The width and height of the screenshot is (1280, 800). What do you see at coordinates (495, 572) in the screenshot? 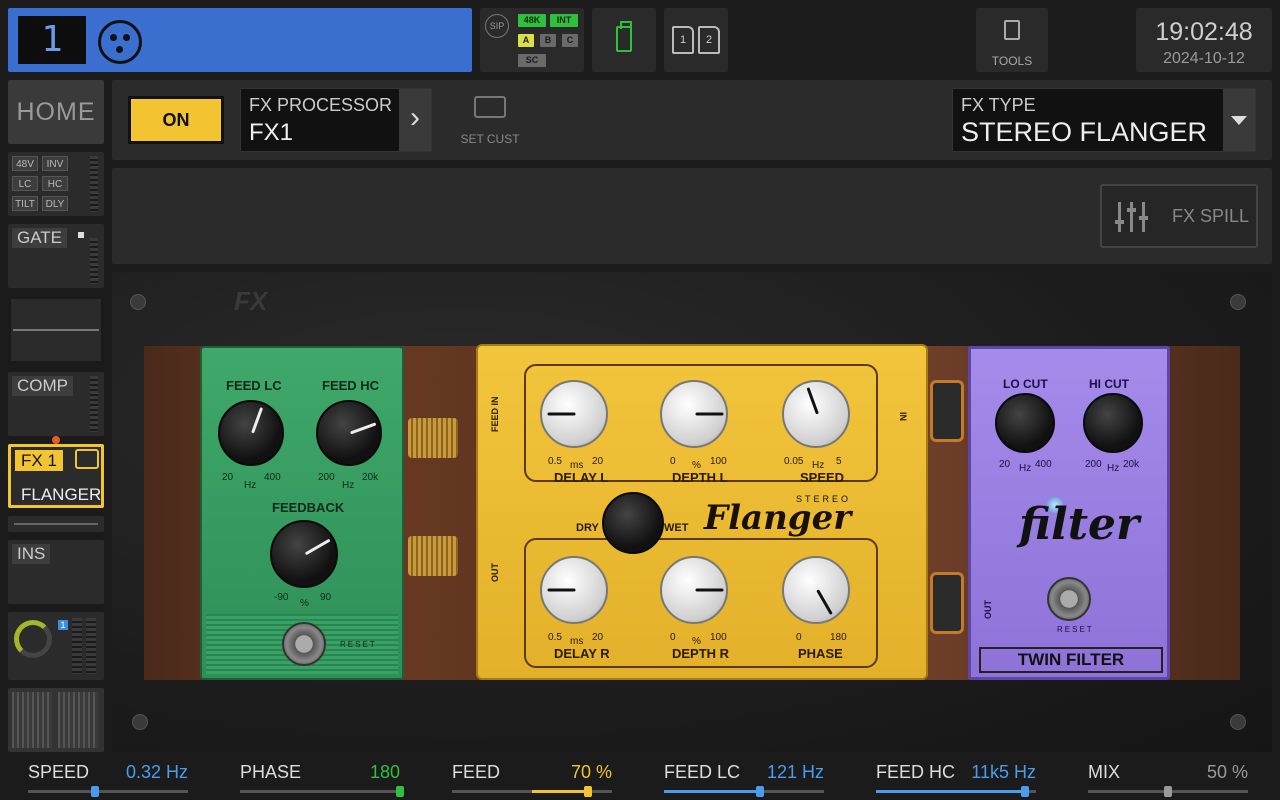
I see `out-label: OUT` at bounding box center [495, 572].